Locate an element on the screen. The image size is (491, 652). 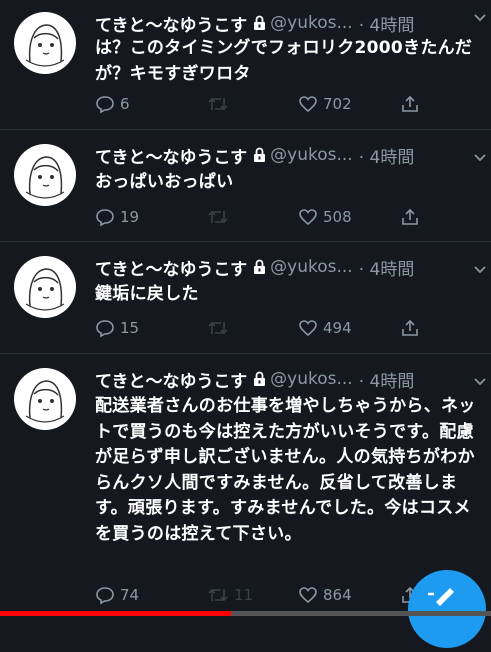
tweet-actions: 6 702 is located at coordinates (288, 104).